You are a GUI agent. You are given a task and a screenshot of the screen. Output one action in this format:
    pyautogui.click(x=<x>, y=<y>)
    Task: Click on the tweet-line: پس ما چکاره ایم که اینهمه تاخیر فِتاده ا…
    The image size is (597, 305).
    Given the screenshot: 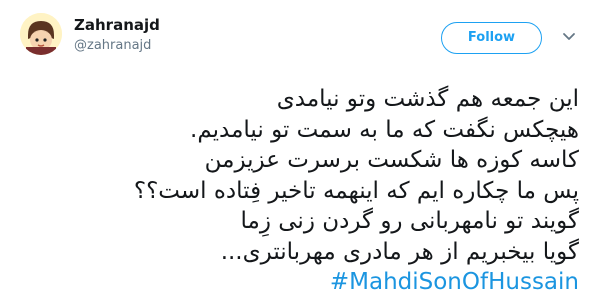 What is the action you would take?
    pyautogui.click(x=356, y=190)
    